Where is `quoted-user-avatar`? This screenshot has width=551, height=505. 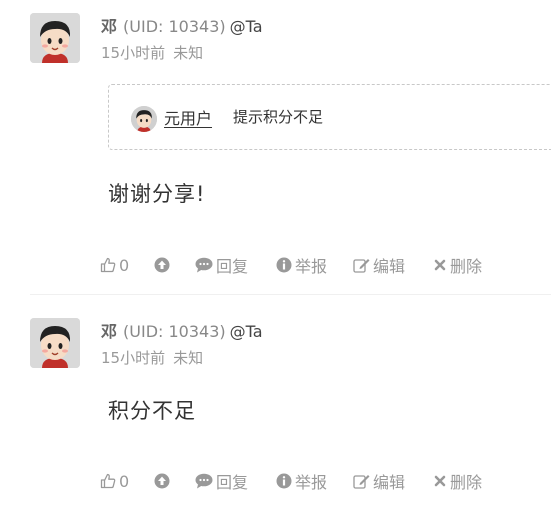
quoted-user-avatar is located at coordinates (144, 119).